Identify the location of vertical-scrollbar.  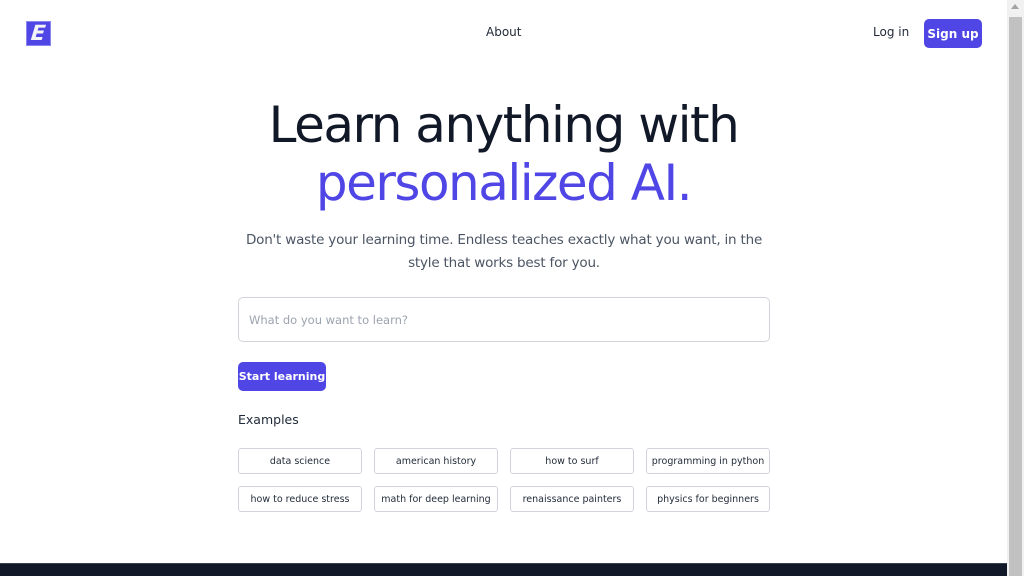
(1015, 288).